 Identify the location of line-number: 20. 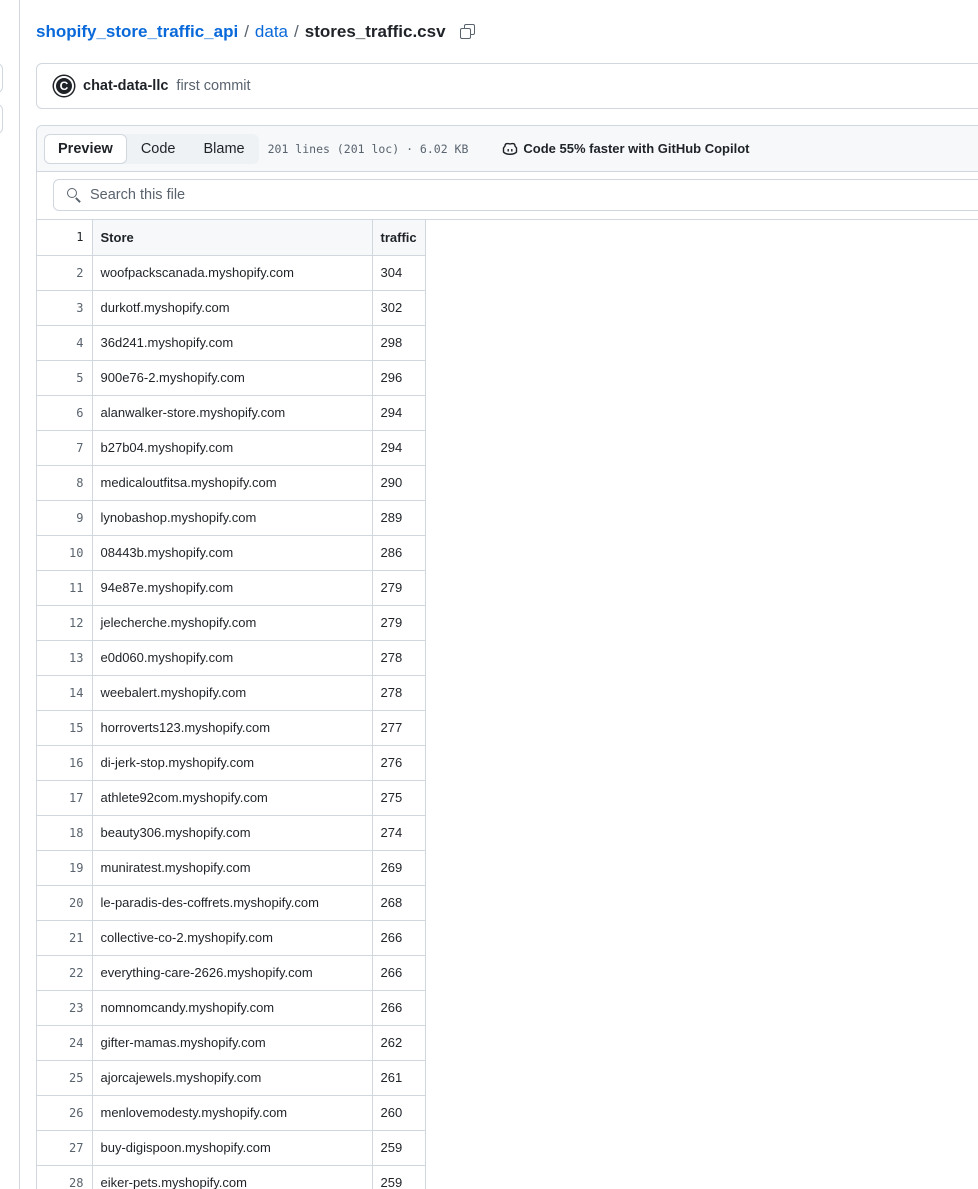
(65, 902).